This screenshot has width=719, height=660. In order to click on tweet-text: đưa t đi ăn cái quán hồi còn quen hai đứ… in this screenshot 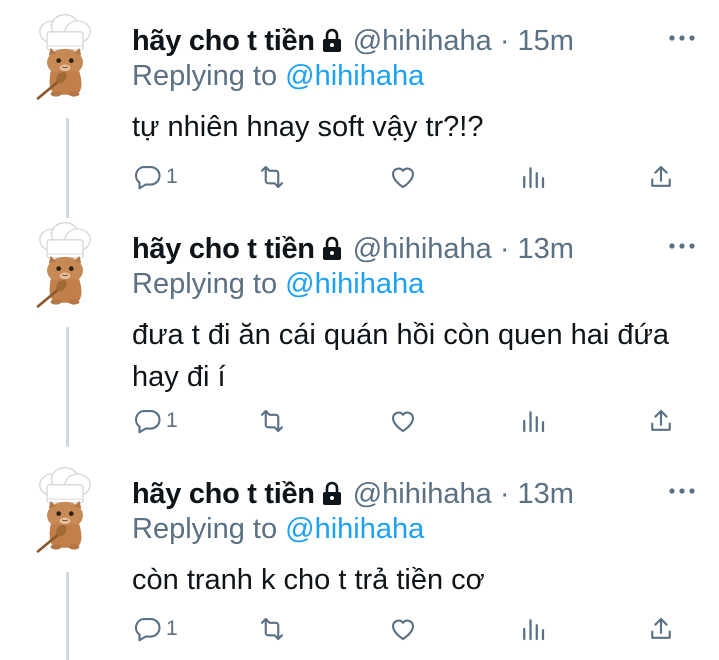, I will do `click(401, 356)`.